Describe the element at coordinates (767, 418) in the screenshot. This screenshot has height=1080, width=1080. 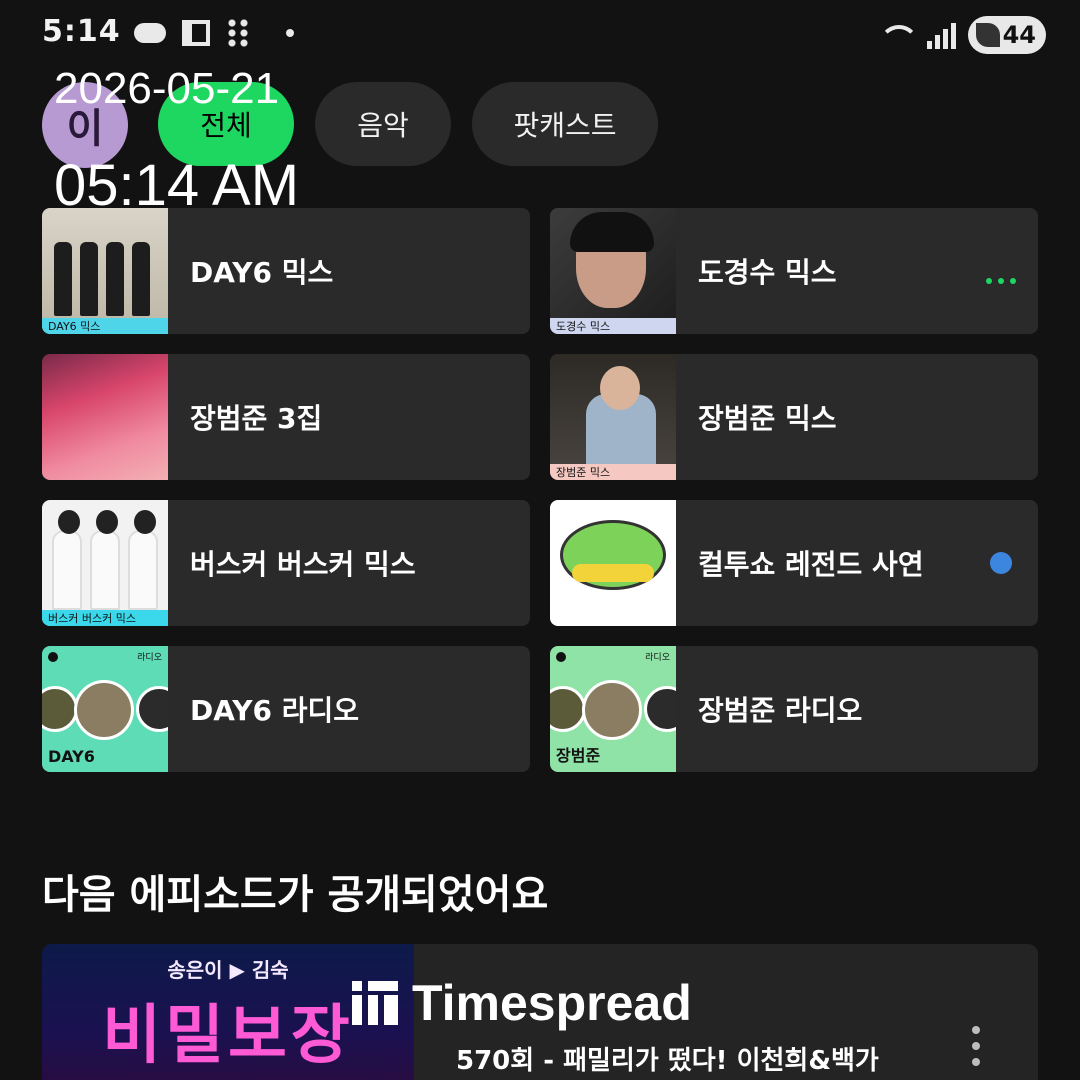
I see `tile-title: 장범준 믹스` at that location.